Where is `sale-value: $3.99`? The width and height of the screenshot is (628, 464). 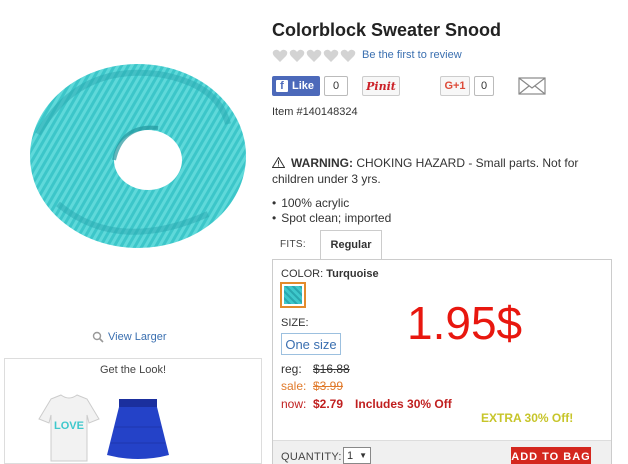
sale-value: $3.99 is located at coordinates (328, 386).